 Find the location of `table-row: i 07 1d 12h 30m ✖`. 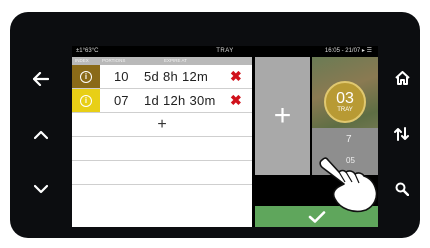

table-row: i 07 1d 12h 30m ✖ is located at coordinates (162, 101).